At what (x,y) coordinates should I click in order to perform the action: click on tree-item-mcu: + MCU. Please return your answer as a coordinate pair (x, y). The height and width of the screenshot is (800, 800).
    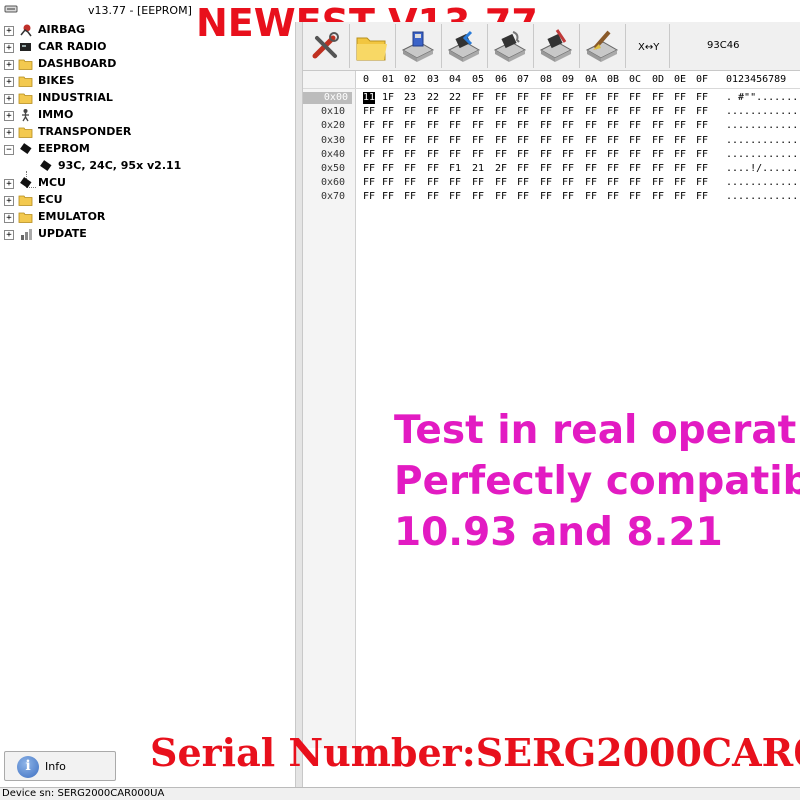
    Looking at the image, I should click on (147, 183).